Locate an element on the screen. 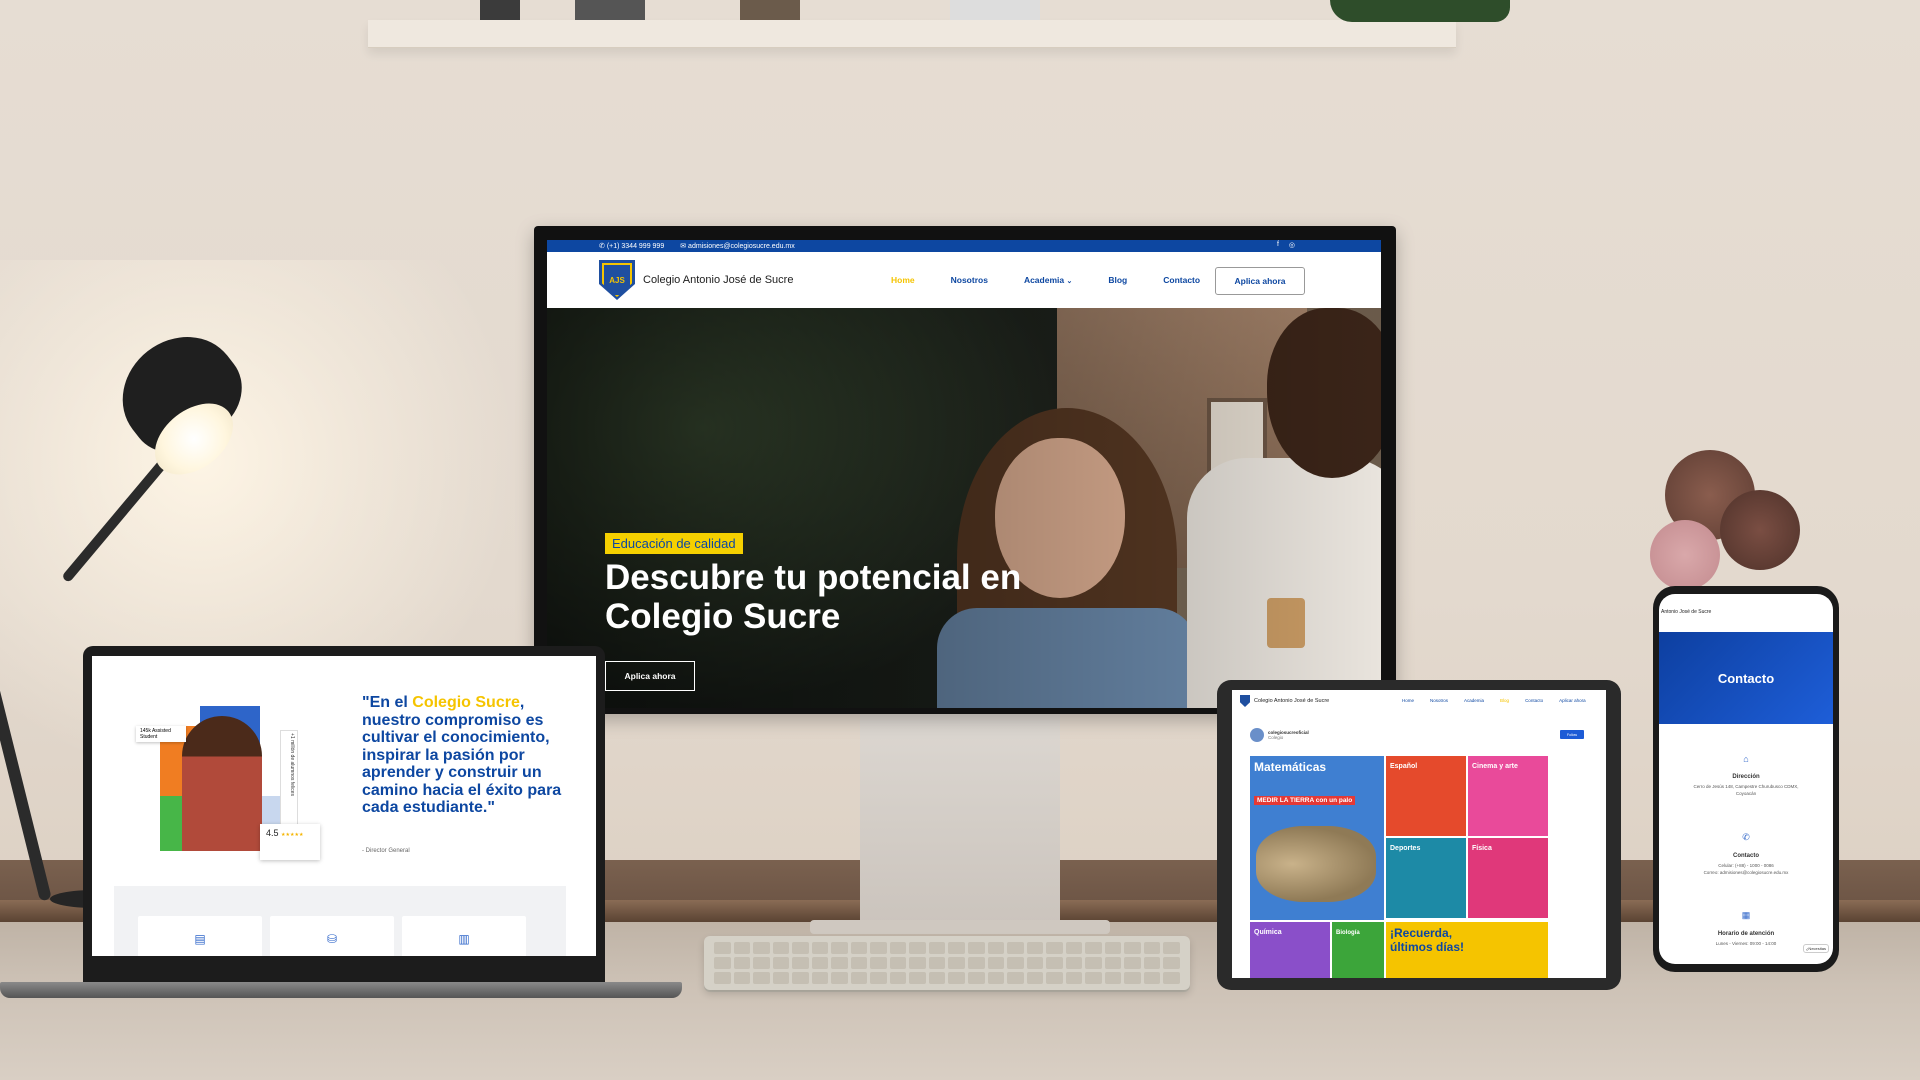 This screenshot has height=1080, width=1920. shelf-plant is located at coordinates (1420, 11).